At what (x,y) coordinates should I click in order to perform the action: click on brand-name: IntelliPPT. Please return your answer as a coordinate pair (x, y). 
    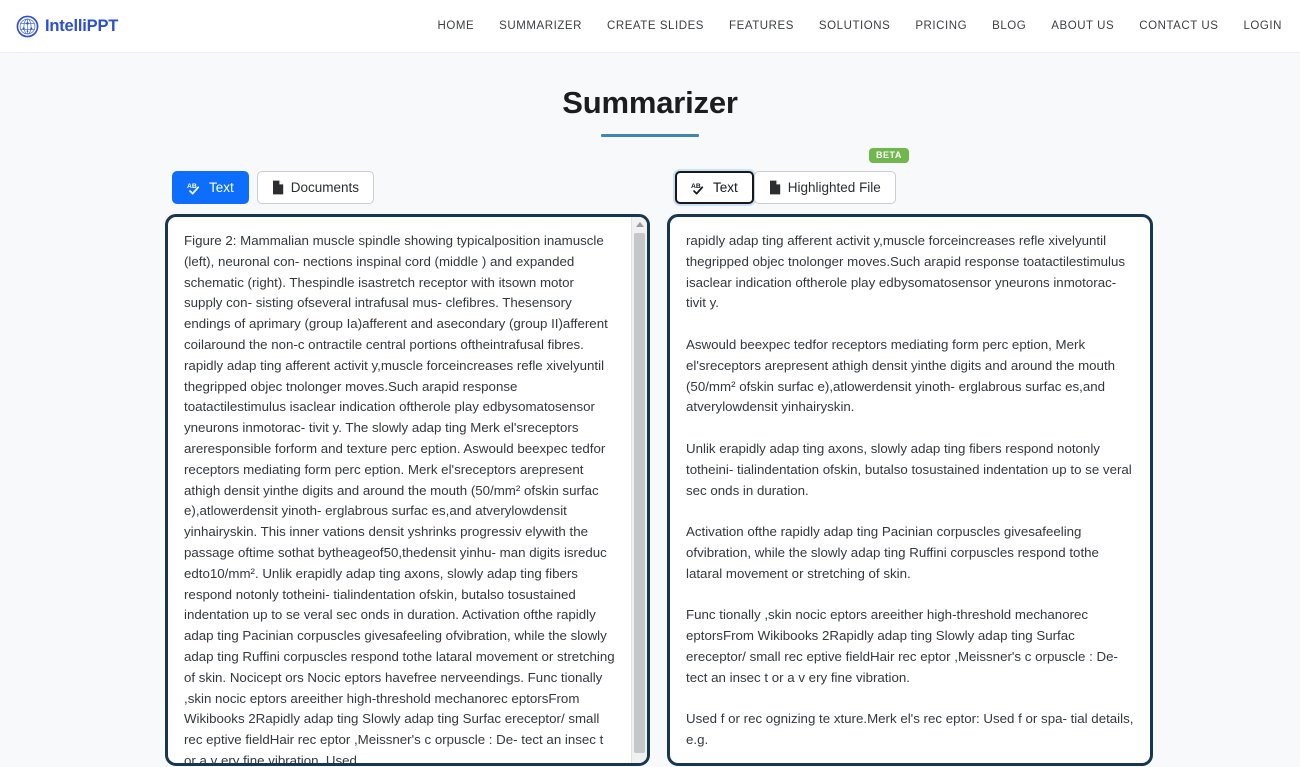
    Looking at the image, I should click on (82, 25).